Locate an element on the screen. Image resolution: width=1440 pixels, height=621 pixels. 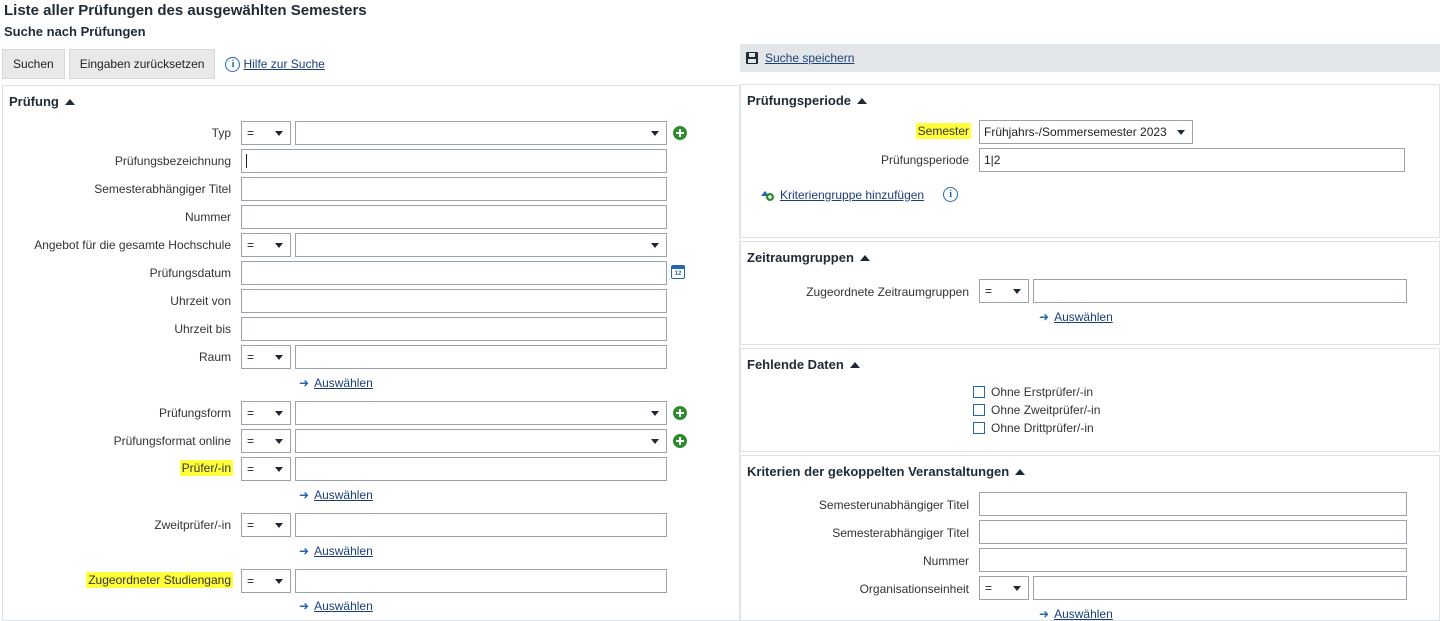
page-subtitle: Suche nach Prüfungen is located at coordinates (75, 31).